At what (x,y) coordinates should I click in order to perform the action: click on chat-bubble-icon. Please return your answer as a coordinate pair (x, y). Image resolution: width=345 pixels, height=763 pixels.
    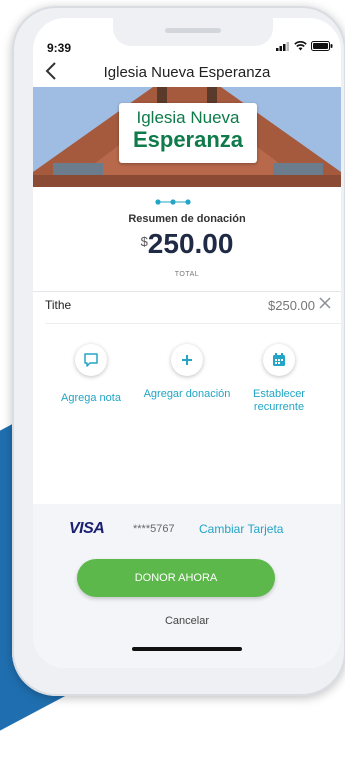
    Looking at the image, I should click on (91, 360).